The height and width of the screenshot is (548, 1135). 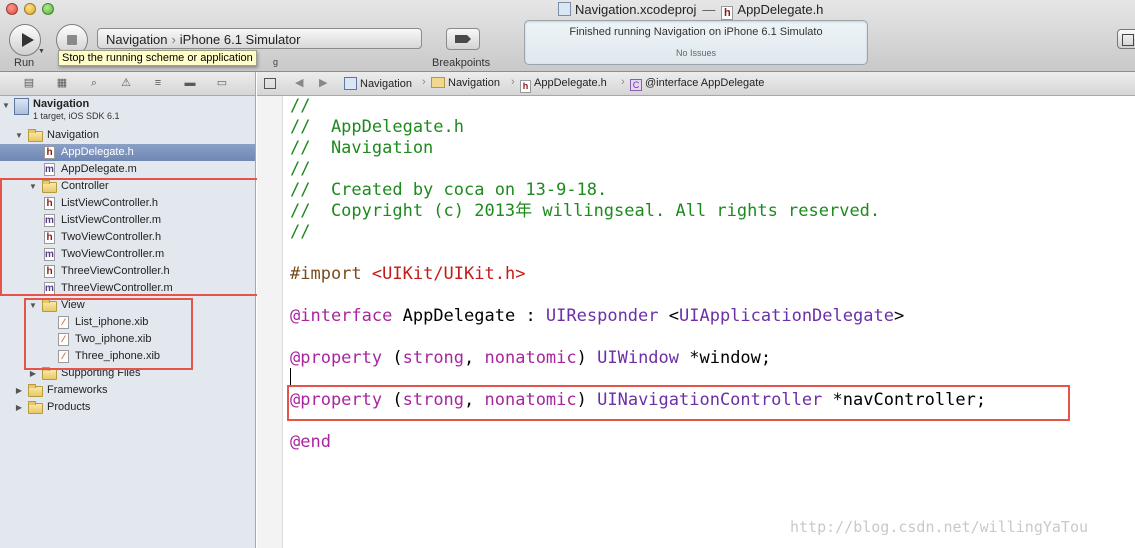 What do you see at coordinates (157, 58) in the screenshot?
I see `stop-tooltip: Stop the running scheme or application` at bounding box center [157, 58].